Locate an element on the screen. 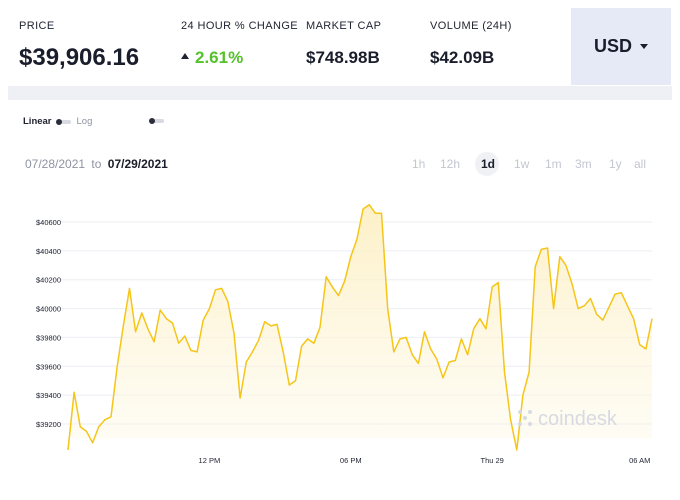 Image resolution: width=680 pixels, height=500 pixels. y-tick-label: $40600 is located at coordinates (48, 222).